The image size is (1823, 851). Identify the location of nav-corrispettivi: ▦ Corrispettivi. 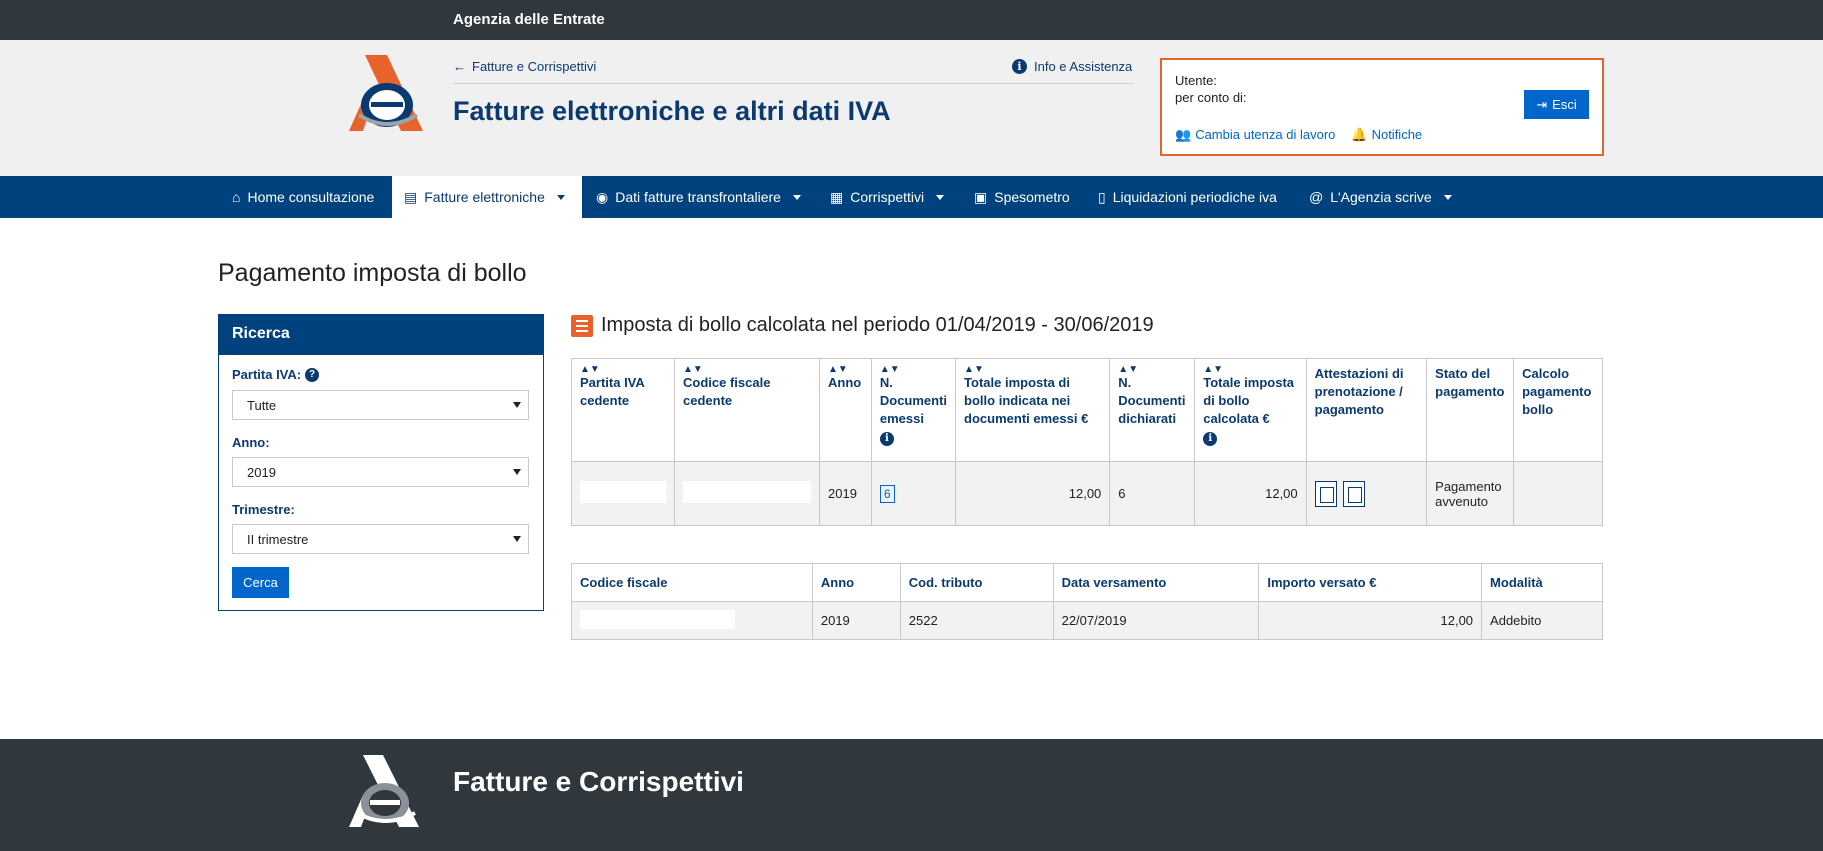
(887, 197).